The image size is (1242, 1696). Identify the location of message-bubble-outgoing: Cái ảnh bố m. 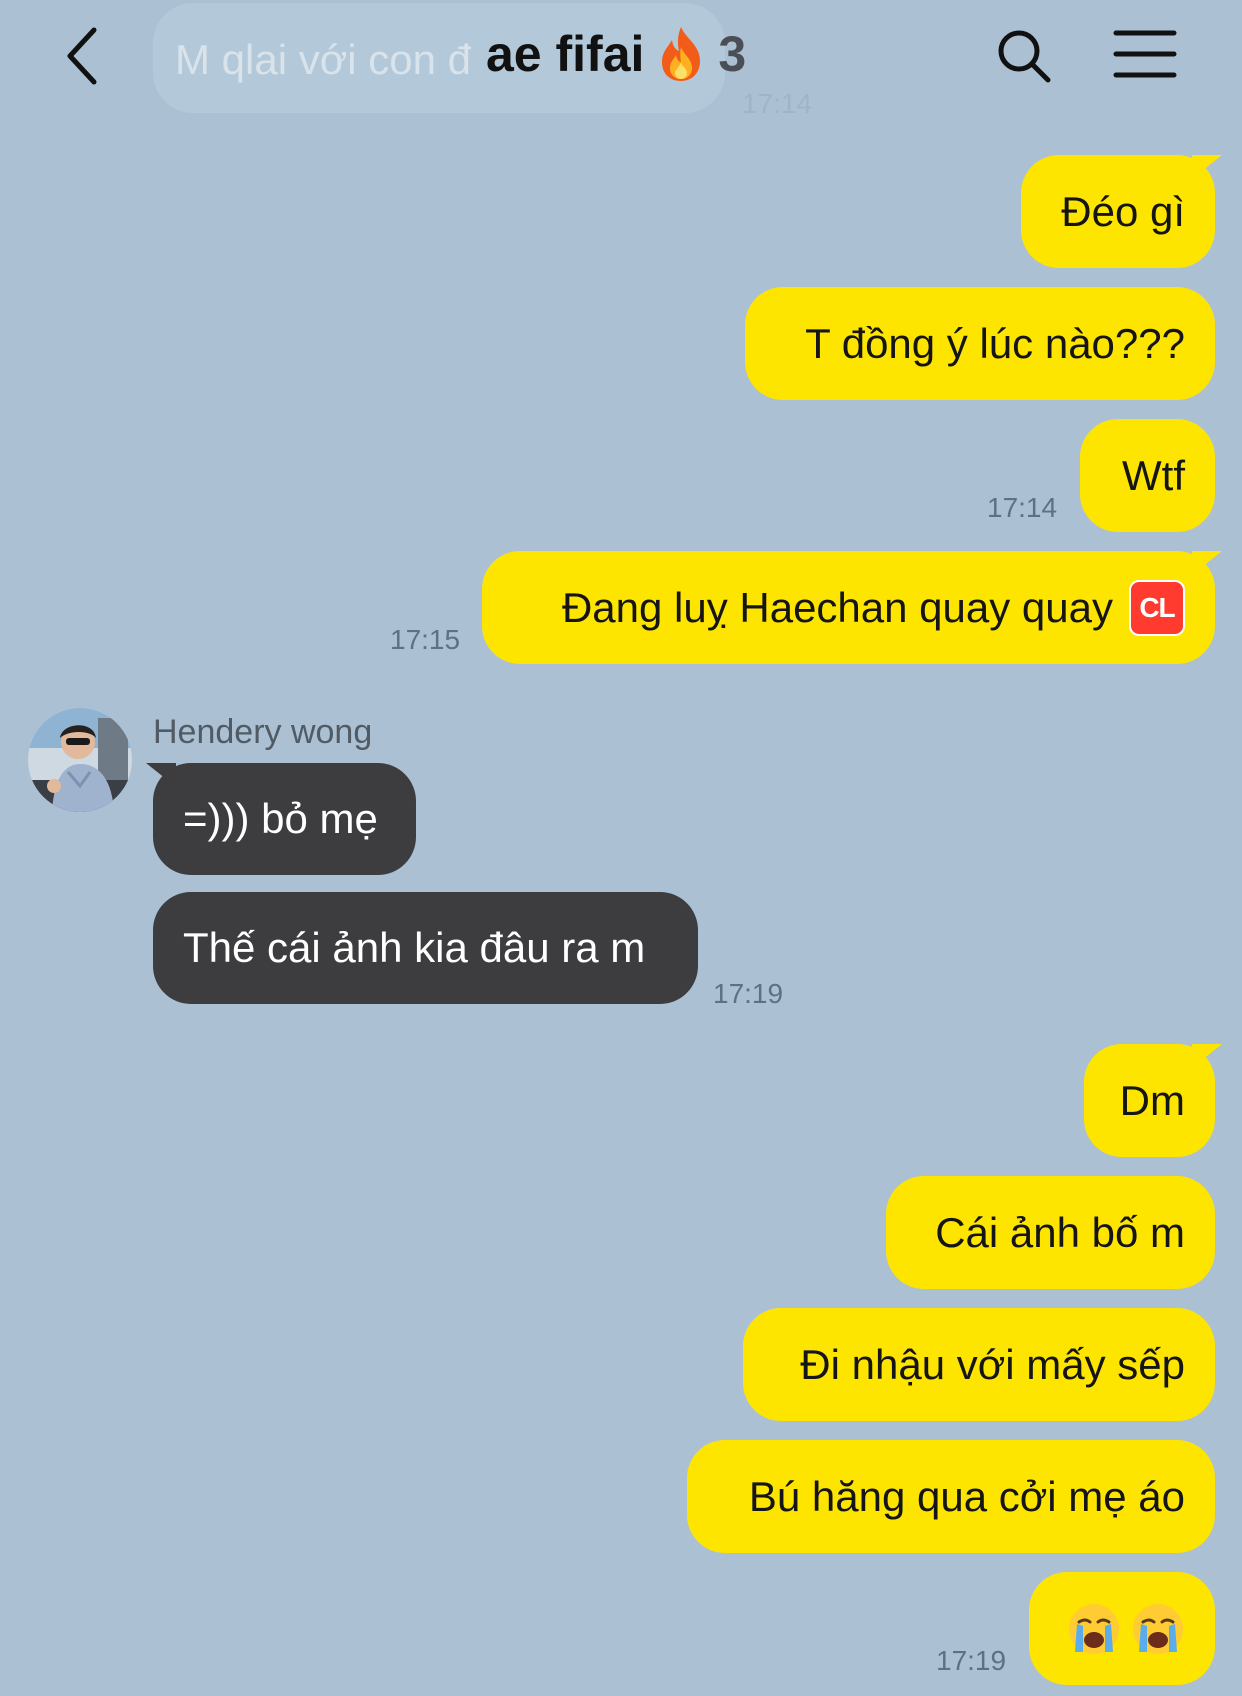
(1050, 1232).